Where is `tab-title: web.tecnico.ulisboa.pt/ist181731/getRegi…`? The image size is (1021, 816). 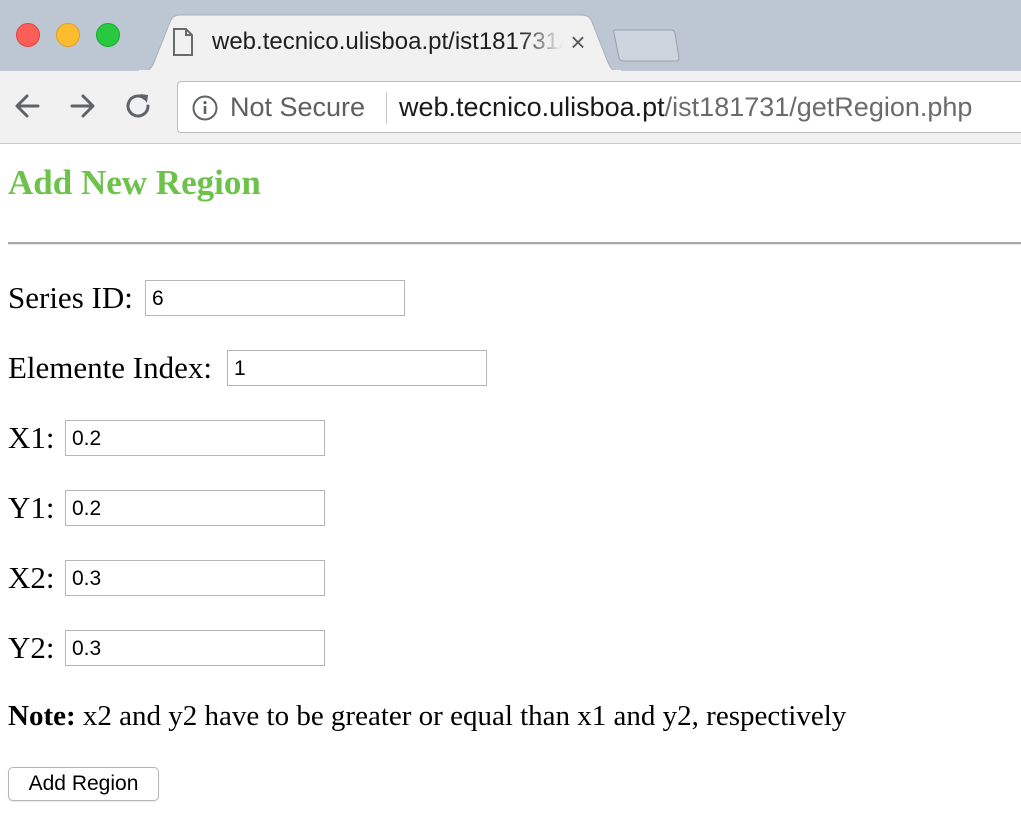 tab-title: web.tecnico.ulisboa.pt/ist181731/getRegi… is located at coordinates (387, 41).